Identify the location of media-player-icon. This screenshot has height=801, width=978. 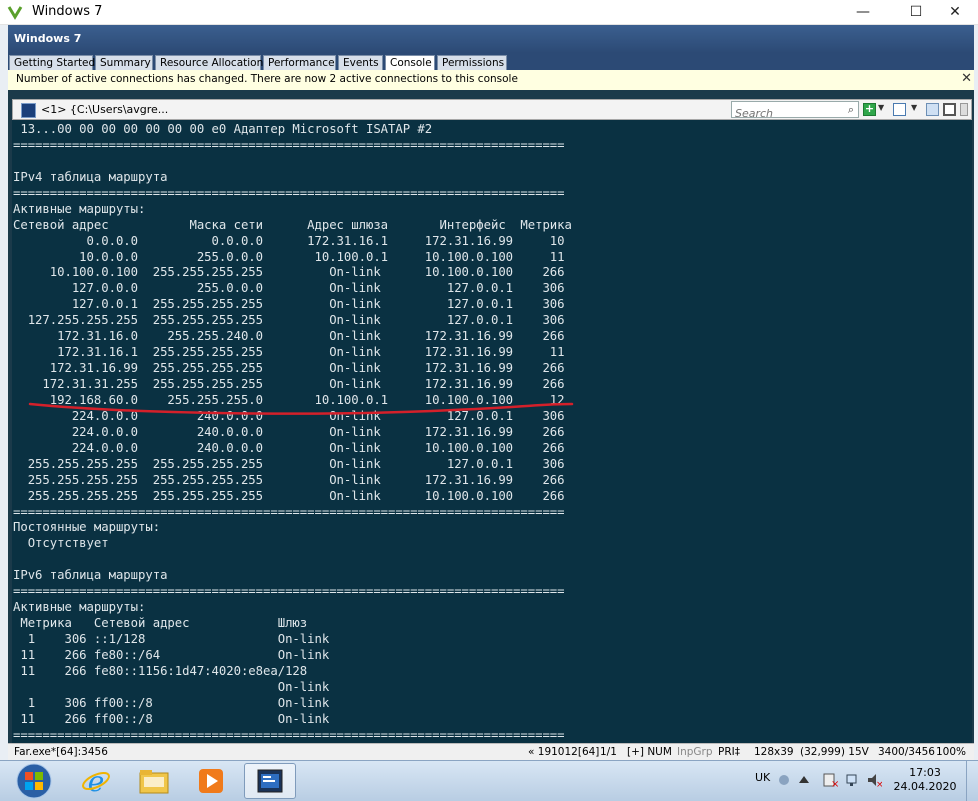
(211, 781).